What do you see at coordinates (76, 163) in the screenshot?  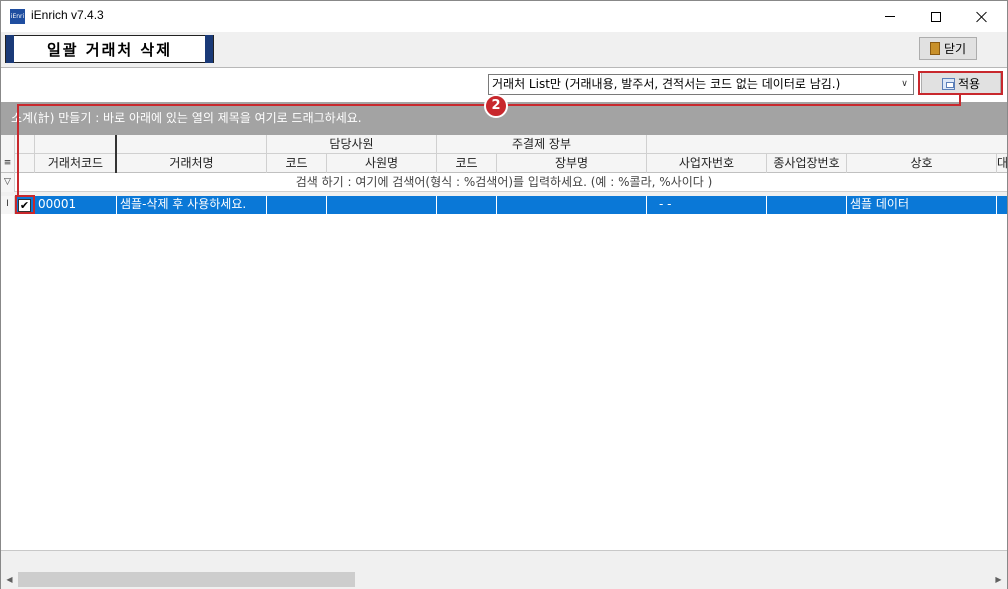 I see `column-header-code: 거래처코드` at bounding box center [76, 163].